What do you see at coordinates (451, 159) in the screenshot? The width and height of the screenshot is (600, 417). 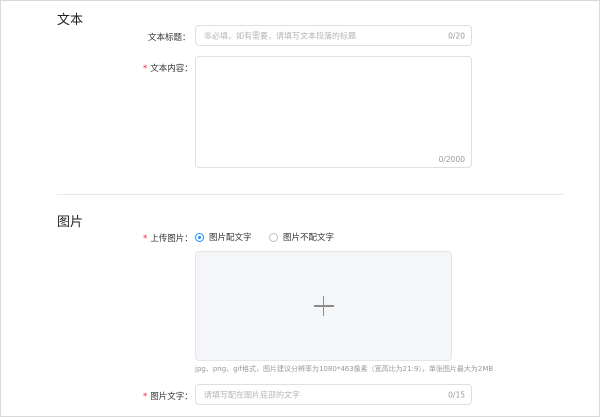 I see `text-content-counter: 0/2000` at bounding box center [451, 159].